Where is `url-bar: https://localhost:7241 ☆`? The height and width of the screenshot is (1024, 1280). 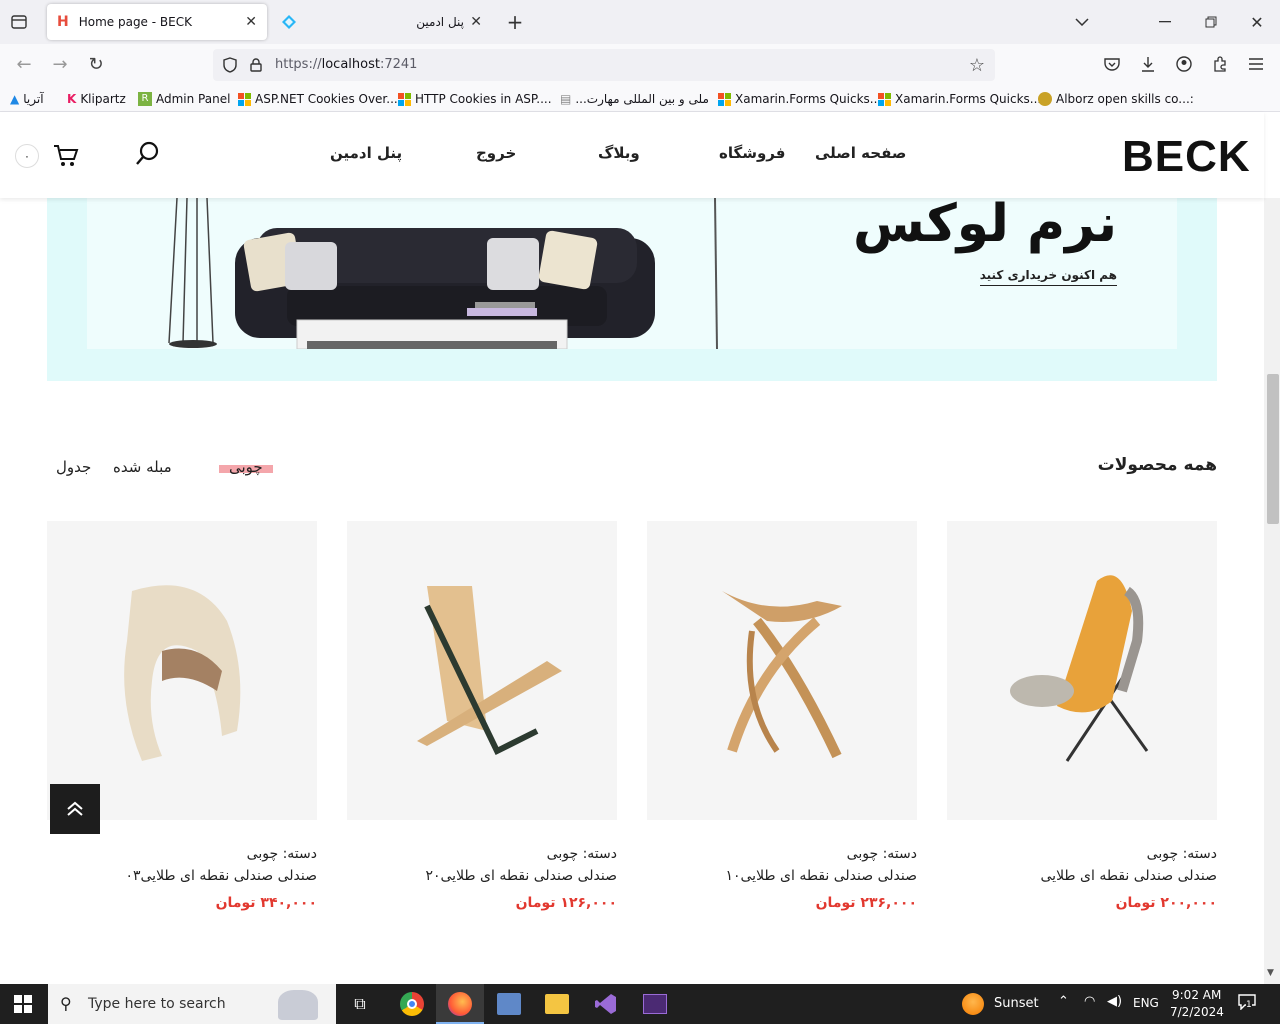 url-bar: https://localhost:7241 ☆ is located at coordinates (604, 65).